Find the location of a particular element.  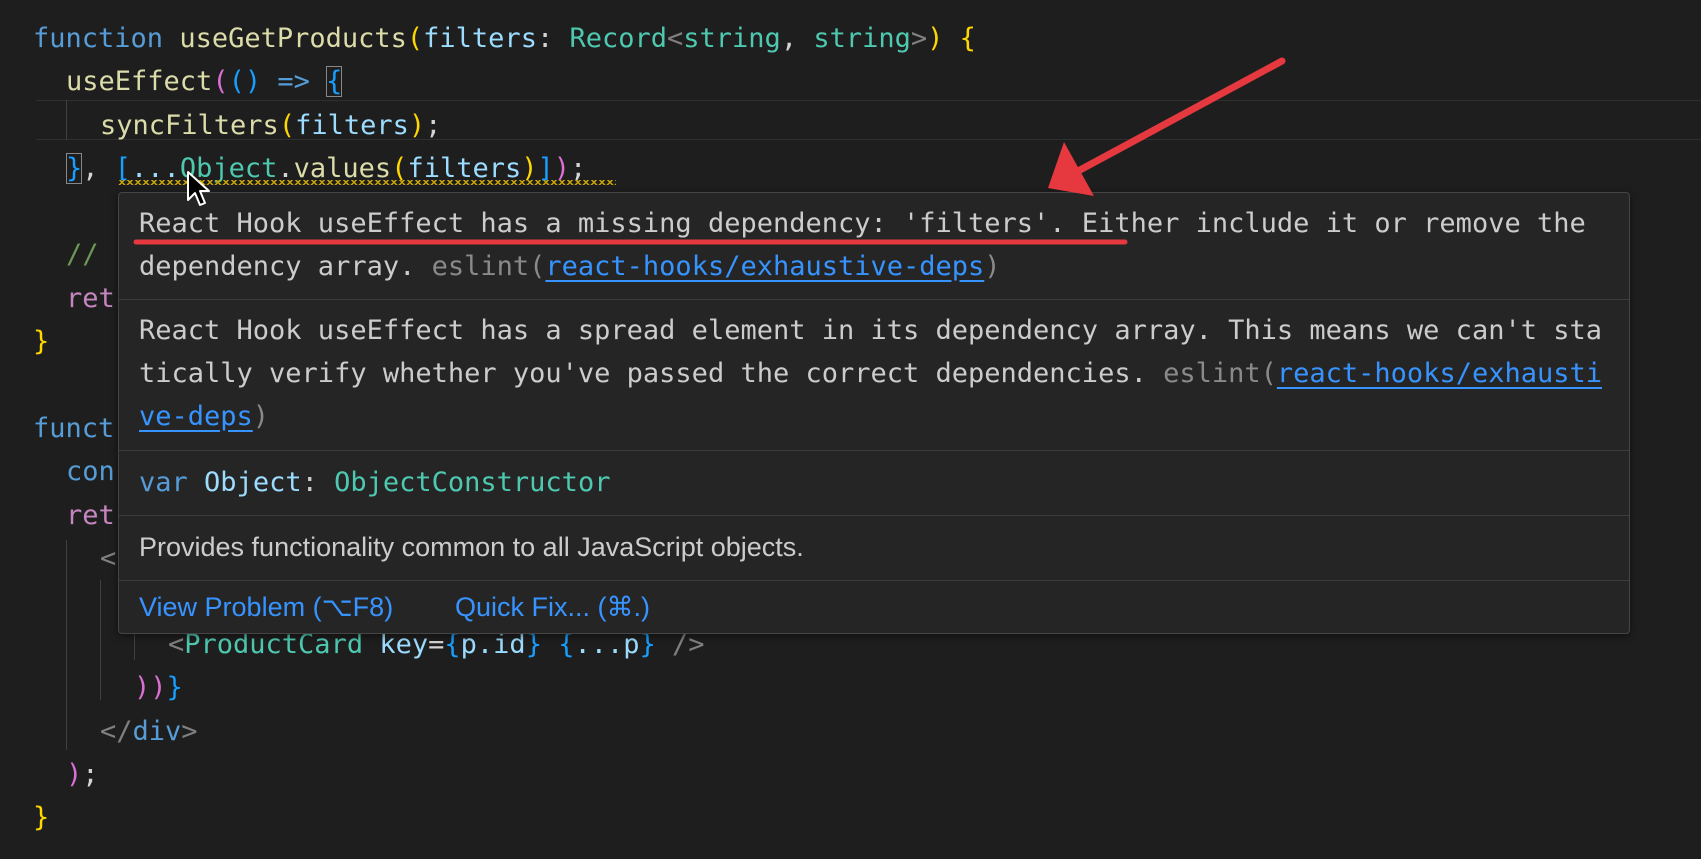

annotation-arrow-icon is located at coordinates (1167, 126).